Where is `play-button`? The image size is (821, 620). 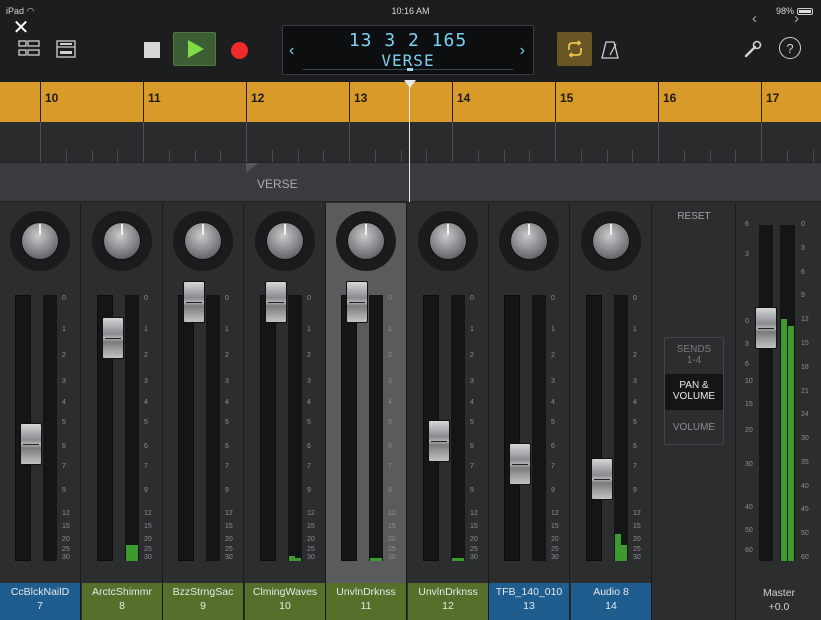 play-button is located at coordinates (194, 49).